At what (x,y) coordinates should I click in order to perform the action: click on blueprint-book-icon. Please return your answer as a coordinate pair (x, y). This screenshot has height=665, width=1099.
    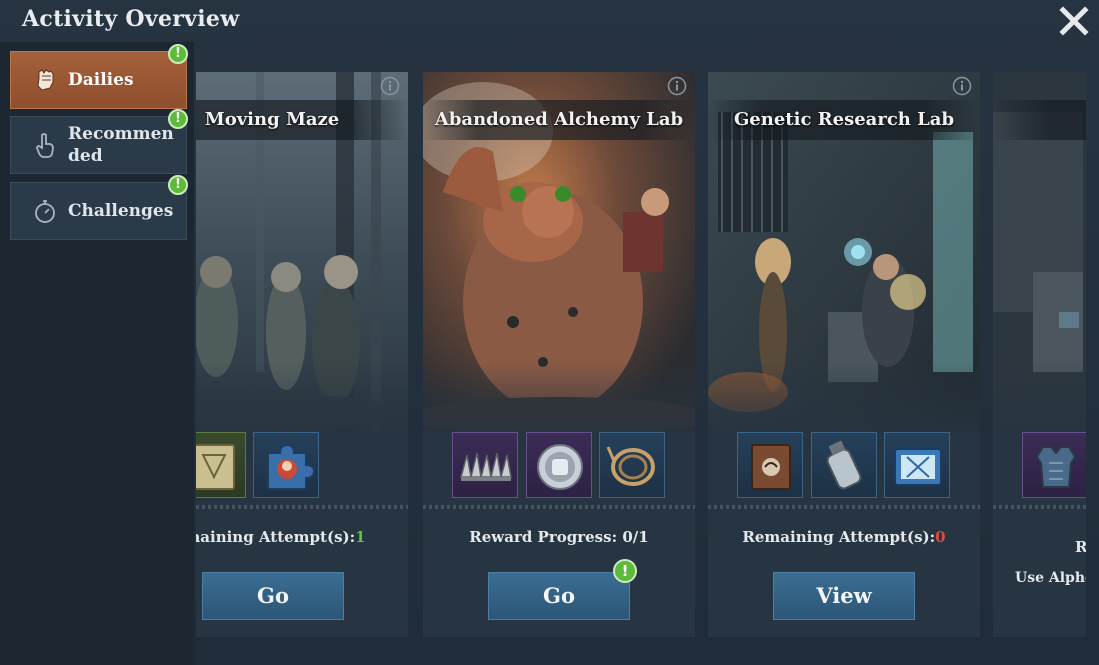
    Looking at the image, I should click on (771, 467).